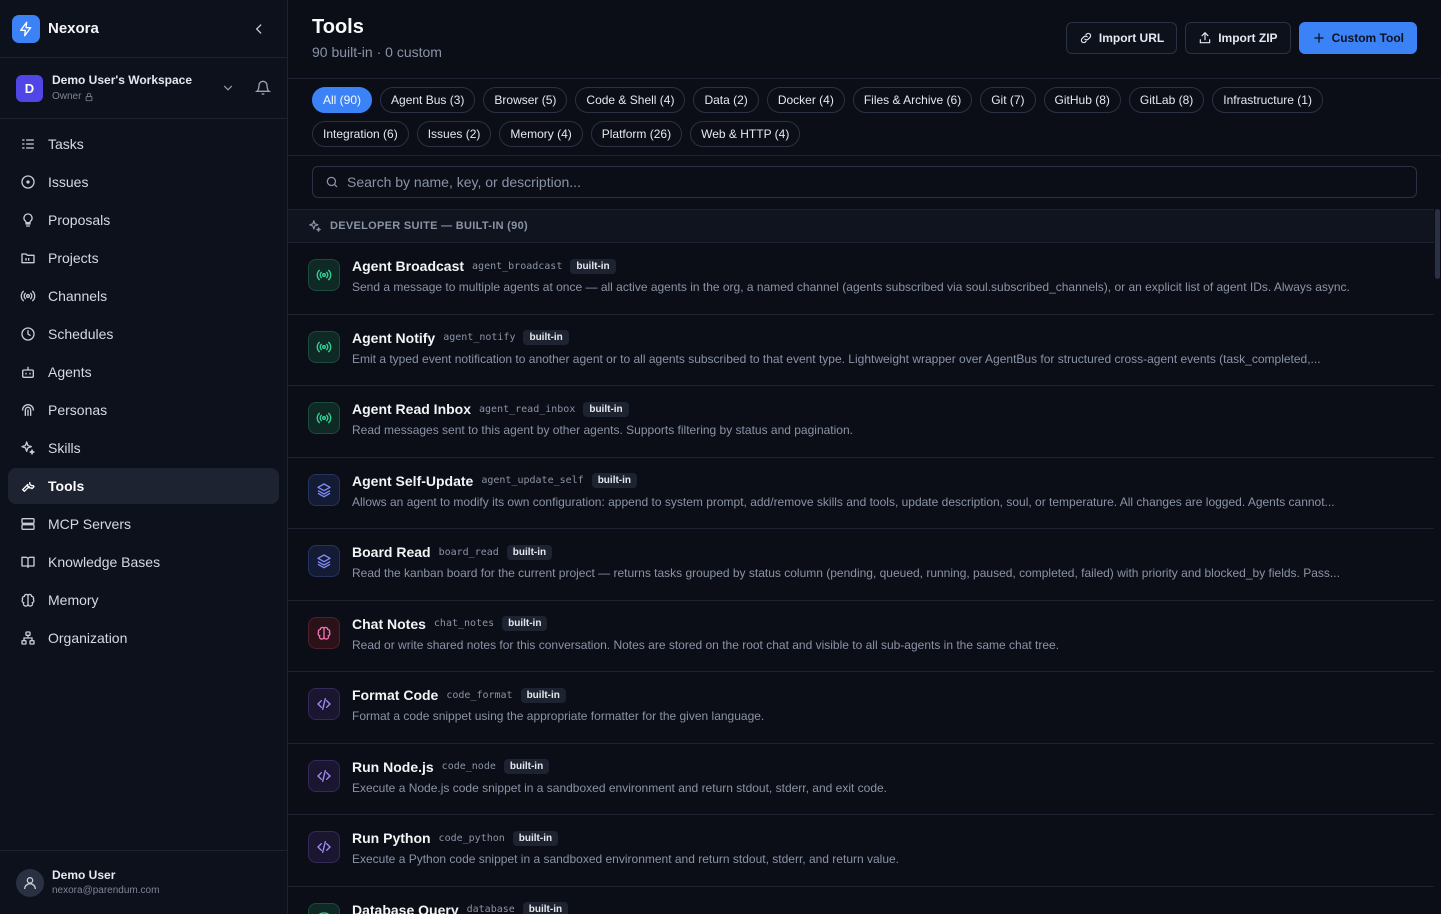  I want to click on sidebar-item-mcp-servers: MCP Servers, so click(143, 524).